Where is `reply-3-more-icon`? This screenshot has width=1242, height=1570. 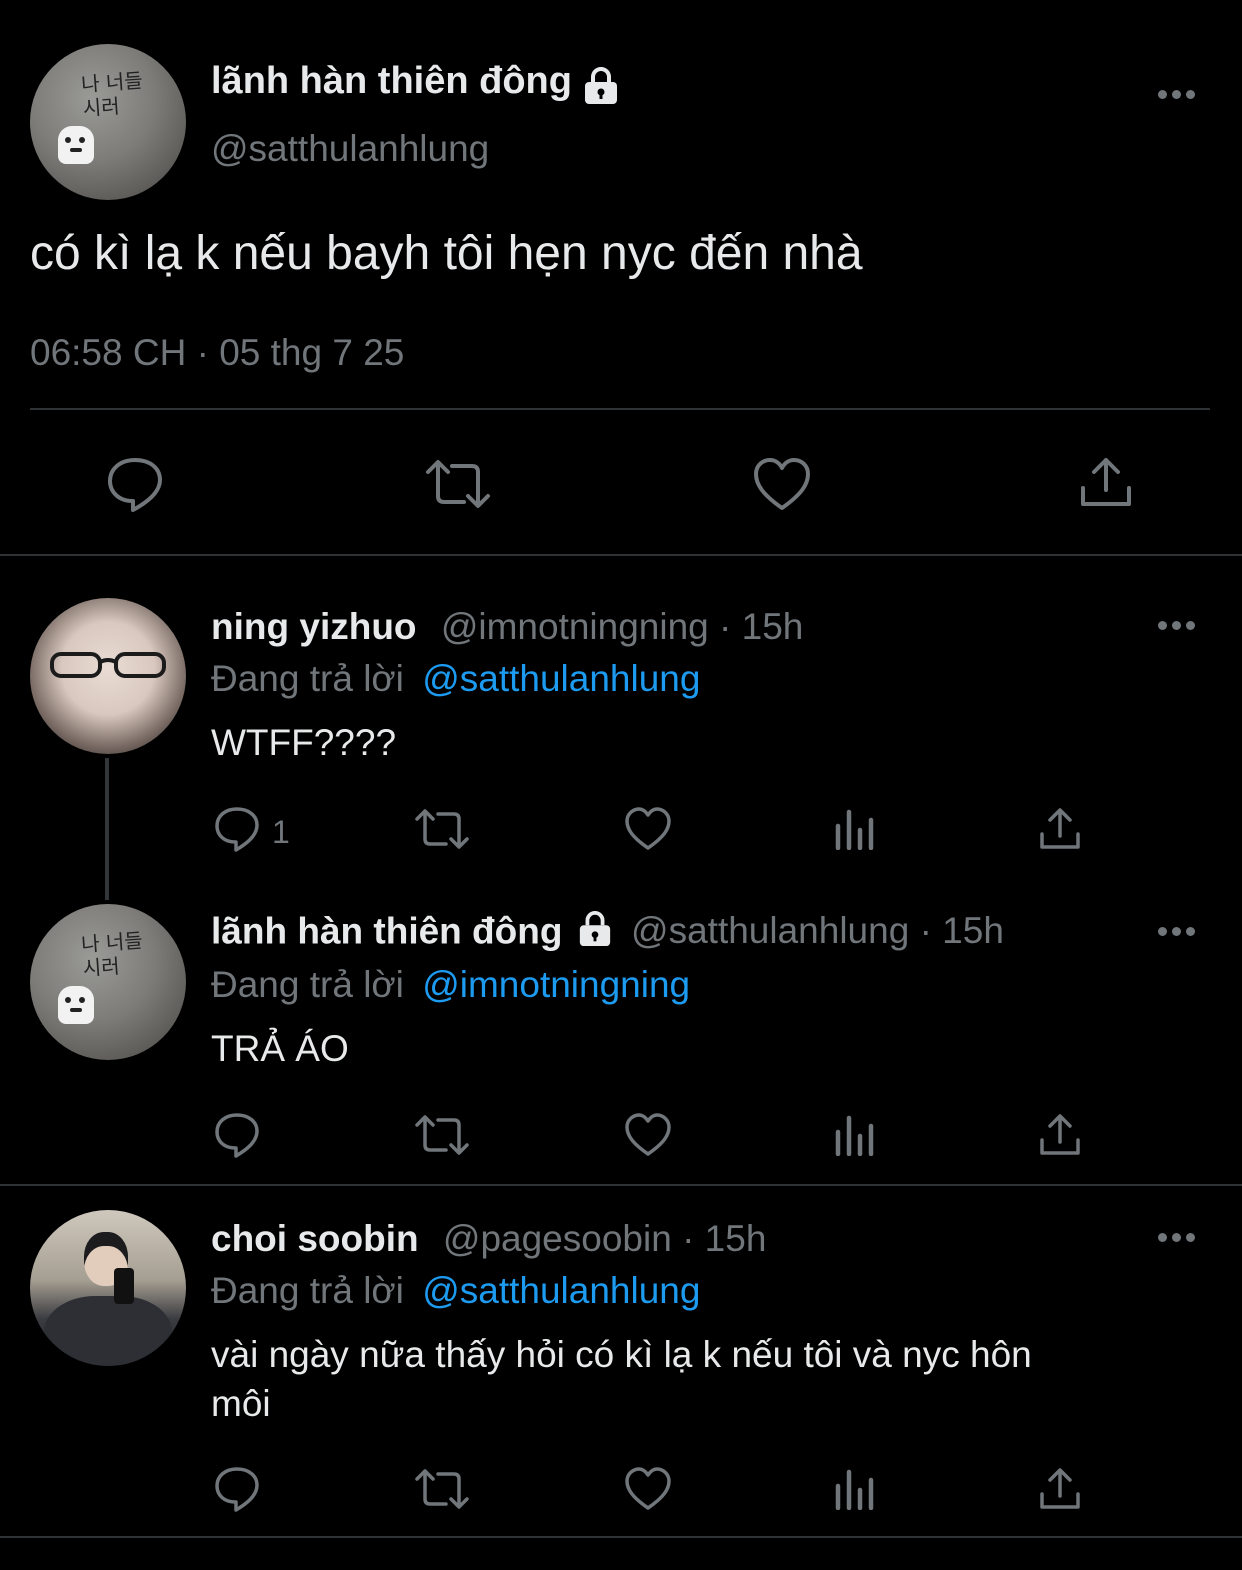
reply-3-more-icon is located at coordinates (1178, 1238).